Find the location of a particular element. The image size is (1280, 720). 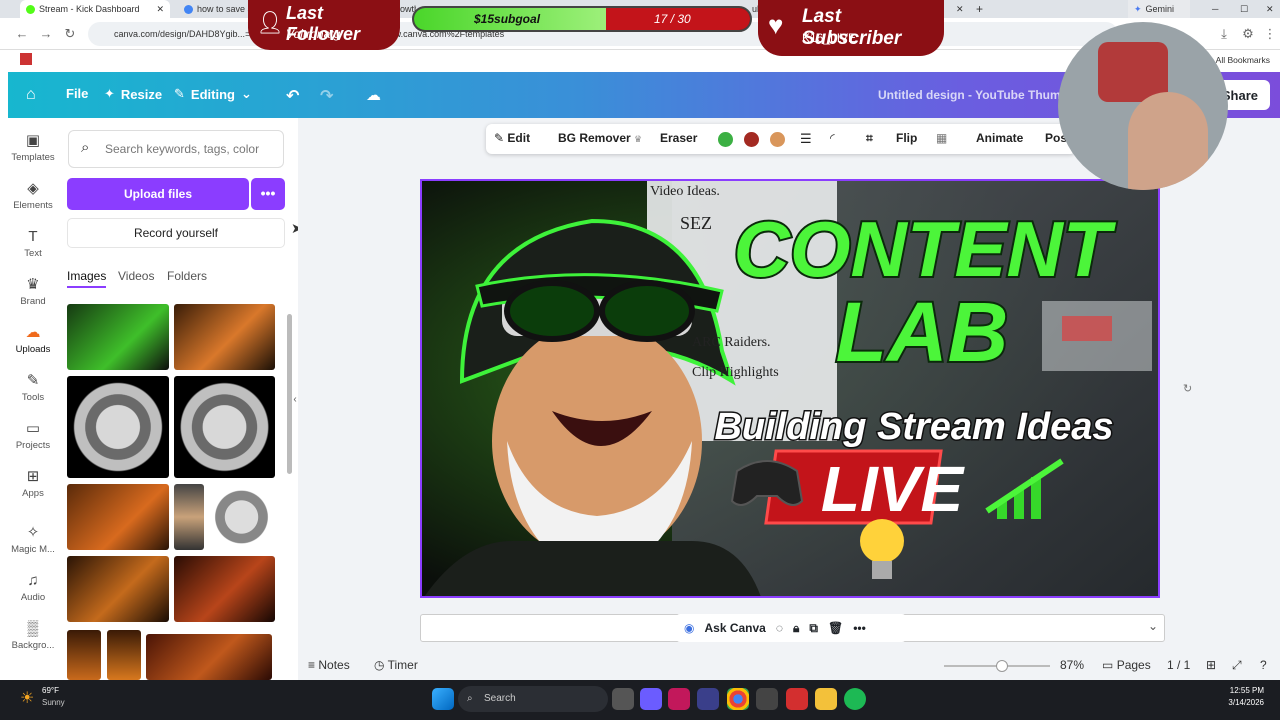

grid-view-icon: ⊞ is located at coordinates (1211, 665).